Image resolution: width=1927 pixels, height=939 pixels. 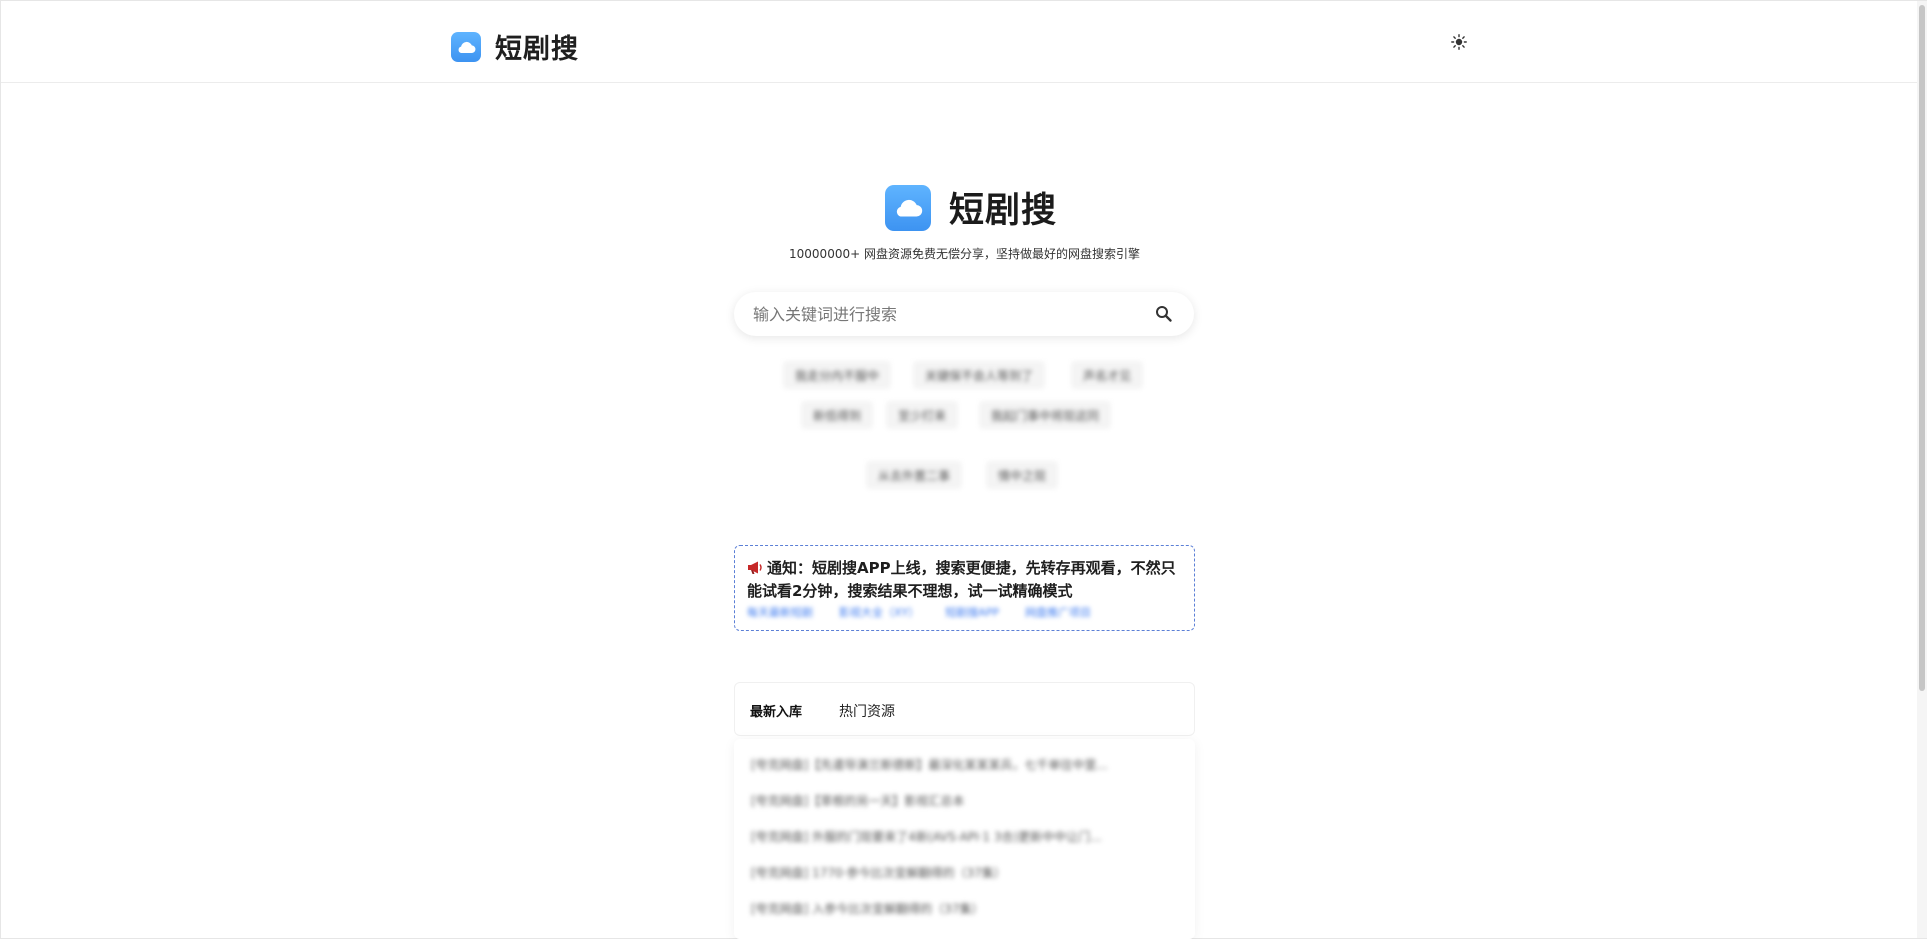 What do you see at coordinates (755, 570) in the screenshot?
I see `megaphone-icon` at bounding box center [755, 570].